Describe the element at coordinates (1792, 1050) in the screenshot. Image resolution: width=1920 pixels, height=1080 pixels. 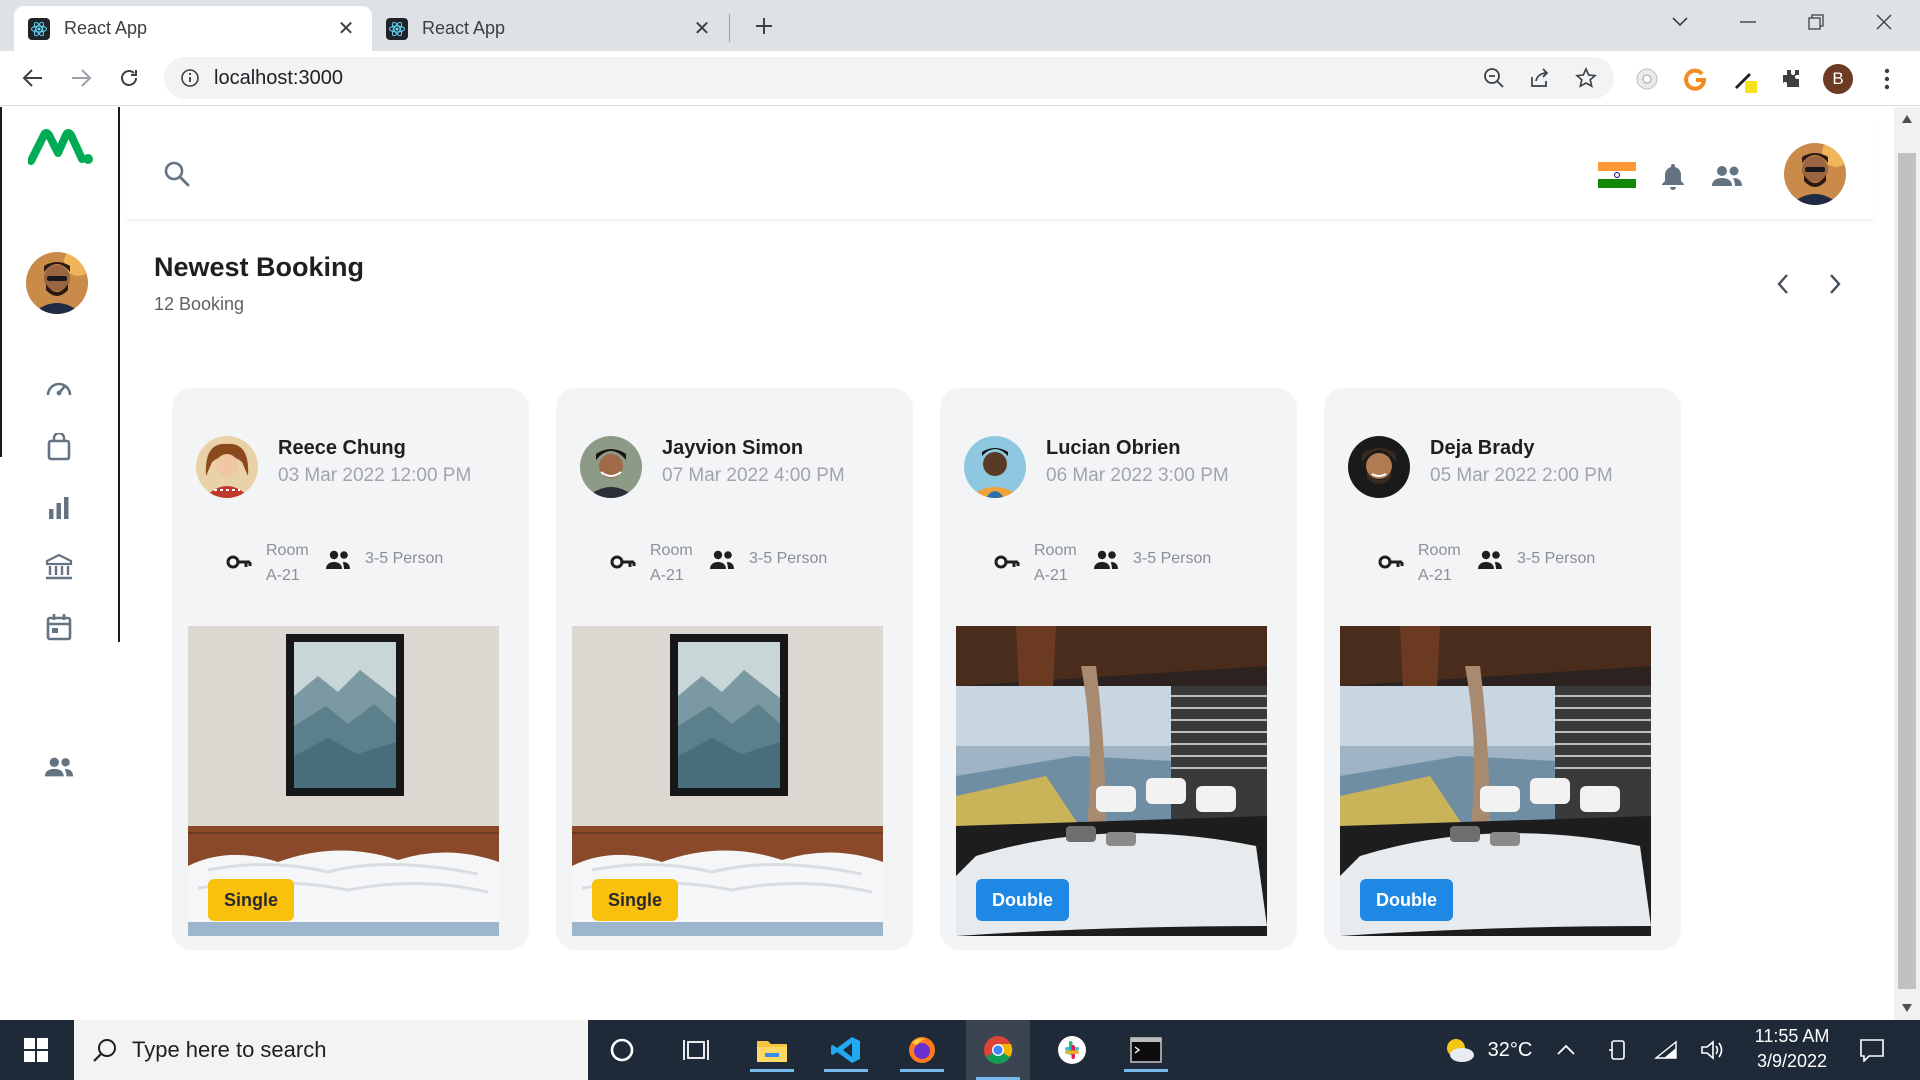
I see `system-clock: 11:55 AM 3/9/2022` at that location.